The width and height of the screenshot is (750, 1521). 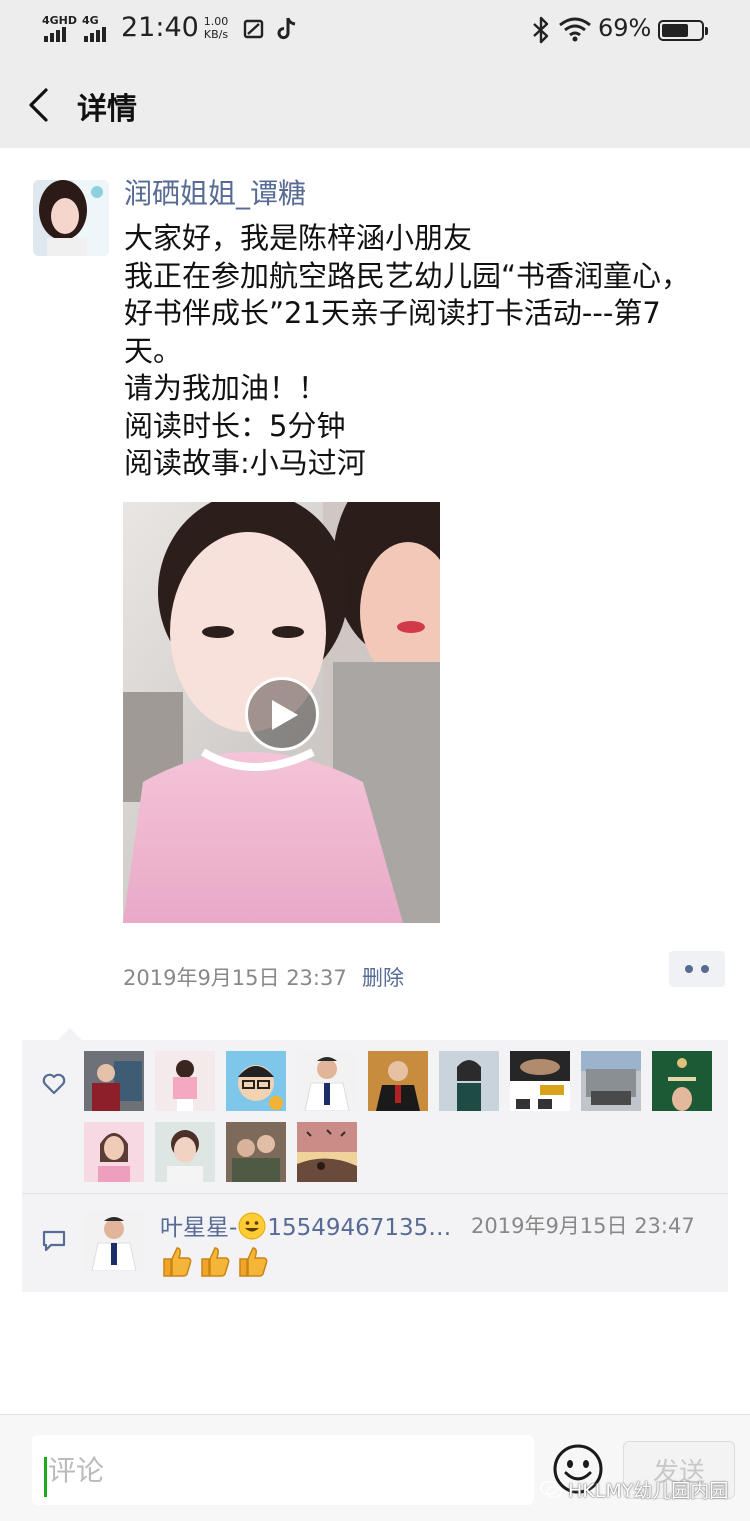 What do you see at coordinates (285, 715) in the screenshot?
I see `play-icon` at bounding box center [285, 715].